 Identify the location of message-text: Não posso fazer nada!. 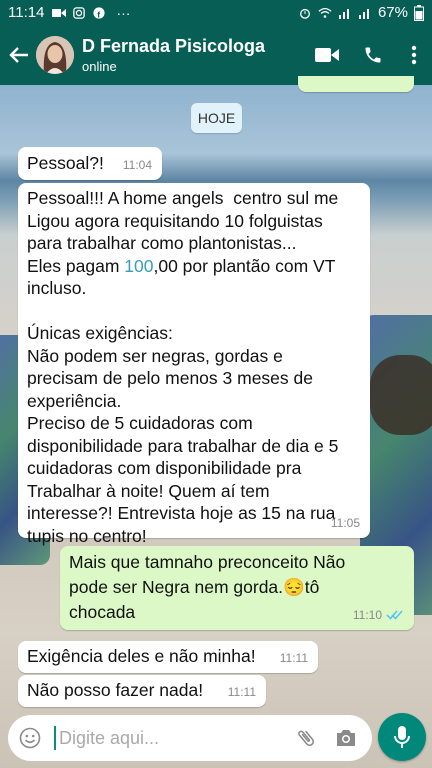
(115, 690).